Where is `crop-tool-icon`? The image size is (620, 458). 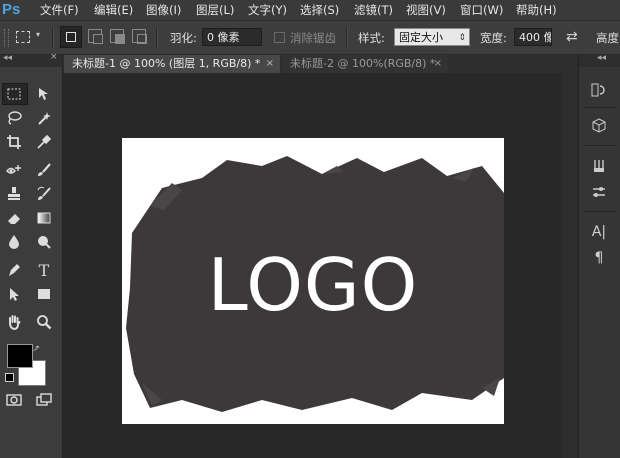
crop-tool-icon is located at coordinates (14, 142).